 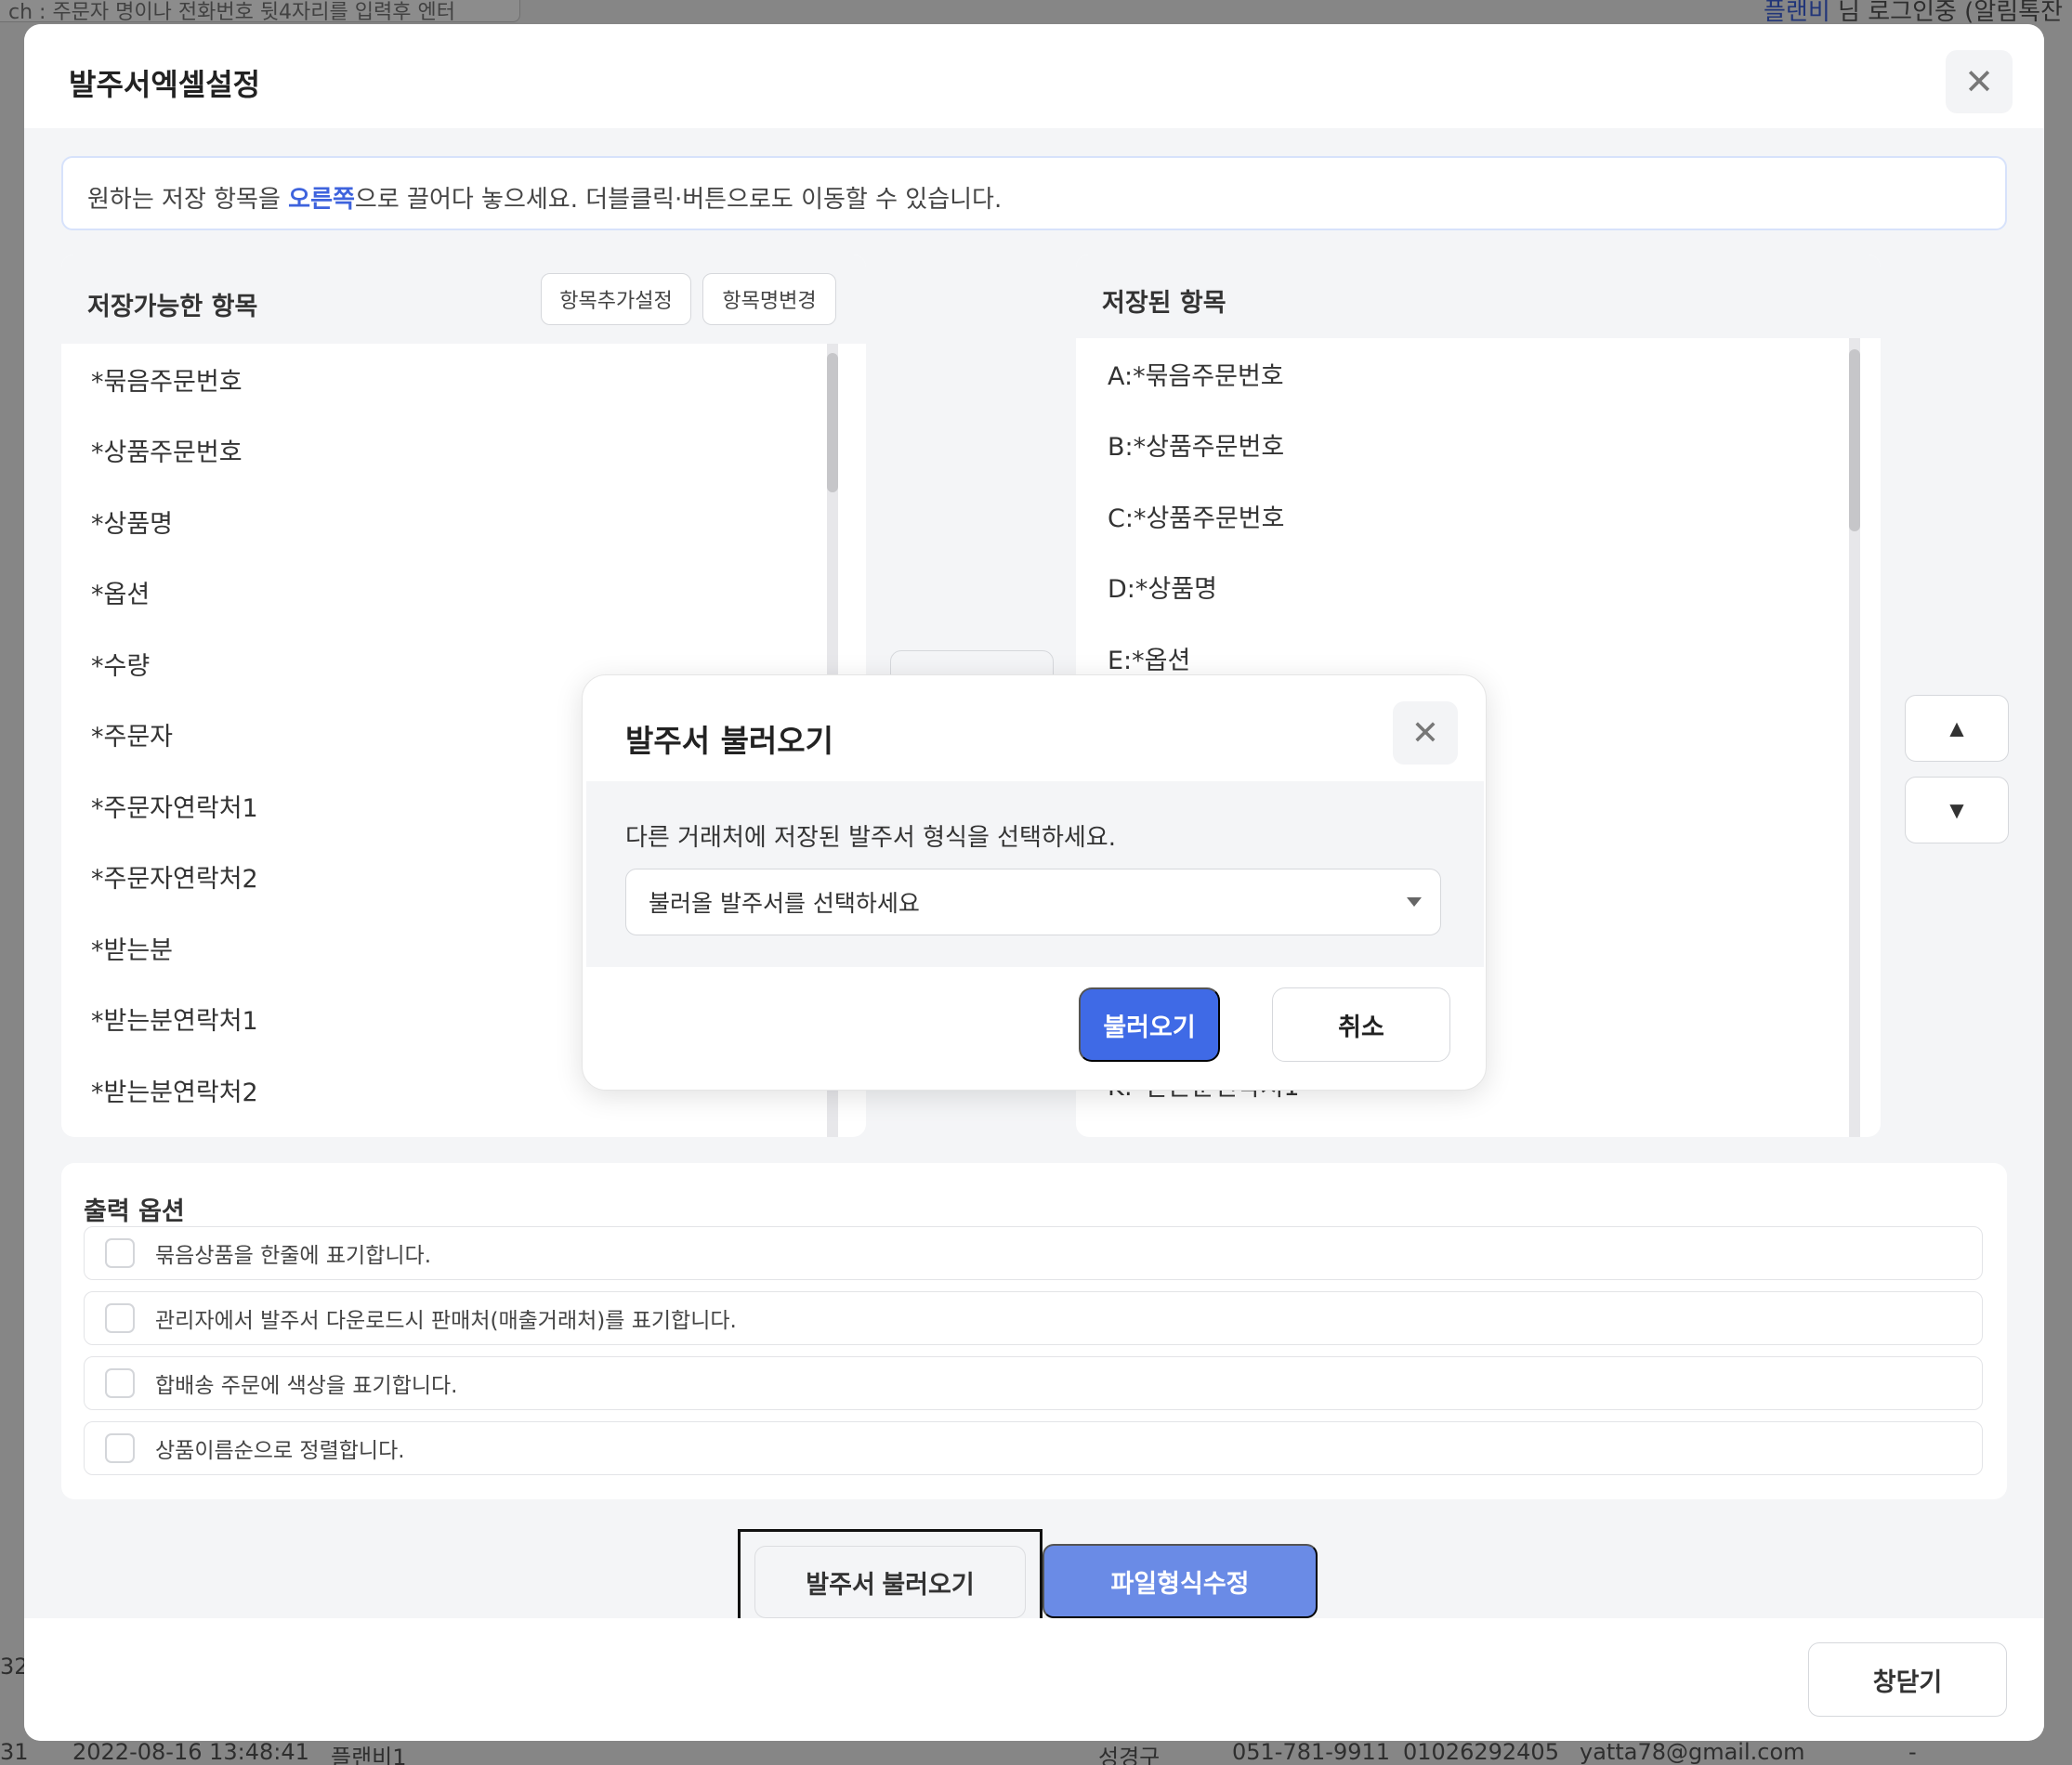 I want to click on modal-close-button: ✕, so click(x=1979, y=81).